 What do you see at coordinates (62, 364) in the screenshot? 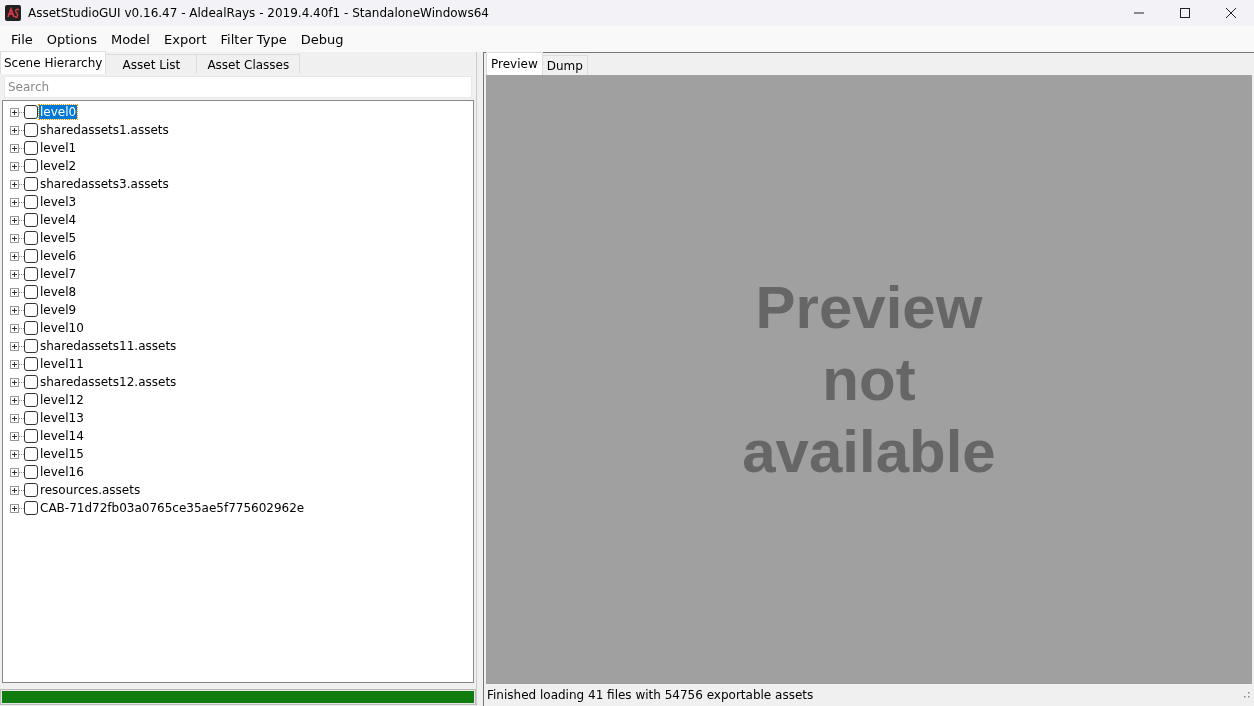
I see `tree-item: level11` at bounding box center [62, 364].